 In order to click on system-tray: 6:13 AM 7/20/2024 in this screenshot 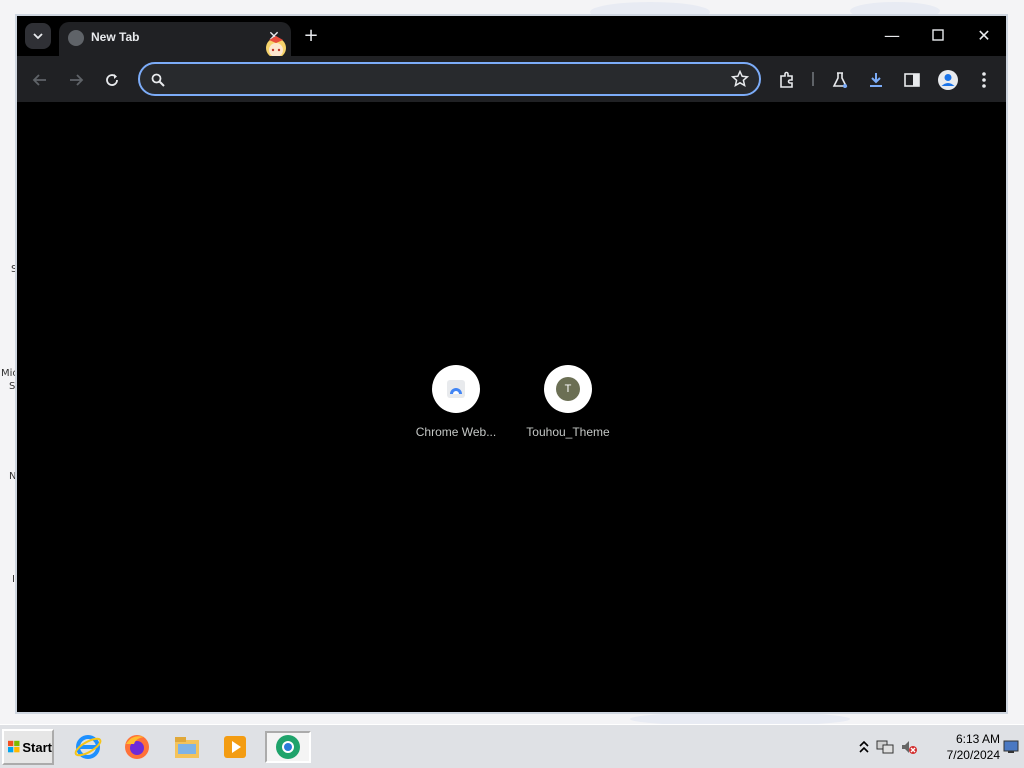, I will do `click(937, 747)`.